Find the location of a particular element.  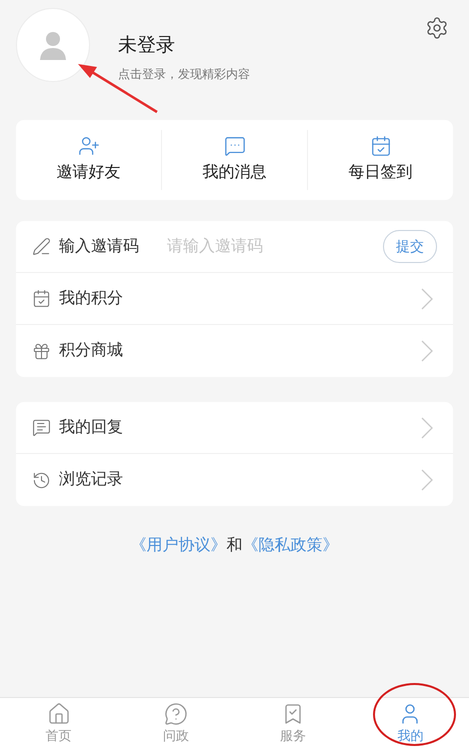

row-label: 输入邀请码 is located at coordinates (99, 246).